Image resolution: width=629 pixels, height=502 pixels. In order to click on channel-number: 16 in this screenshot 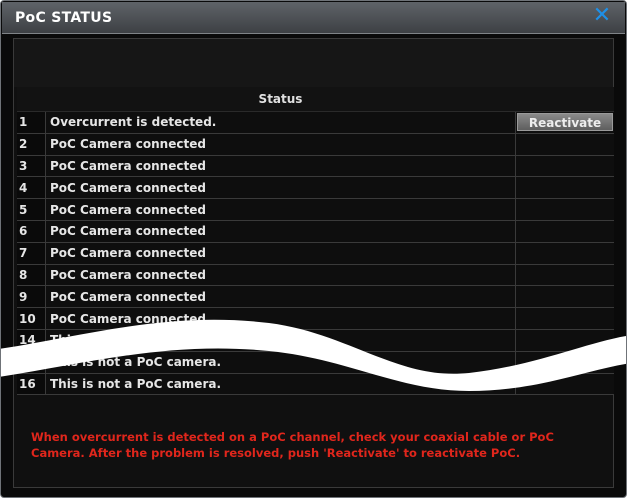, I will do `click(31, 384)`.